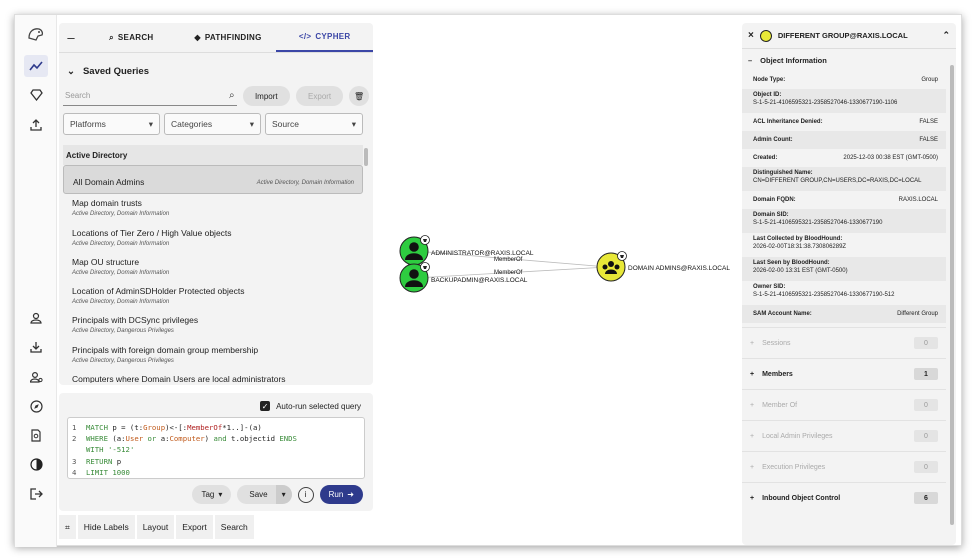 Image resolution: width=976 pixels, height=560 pixels. What do you see at coordinates (115, 71) in the screenshot?
I see `saved-queries-title: Saved Queries` at bounding box center [115, 71].